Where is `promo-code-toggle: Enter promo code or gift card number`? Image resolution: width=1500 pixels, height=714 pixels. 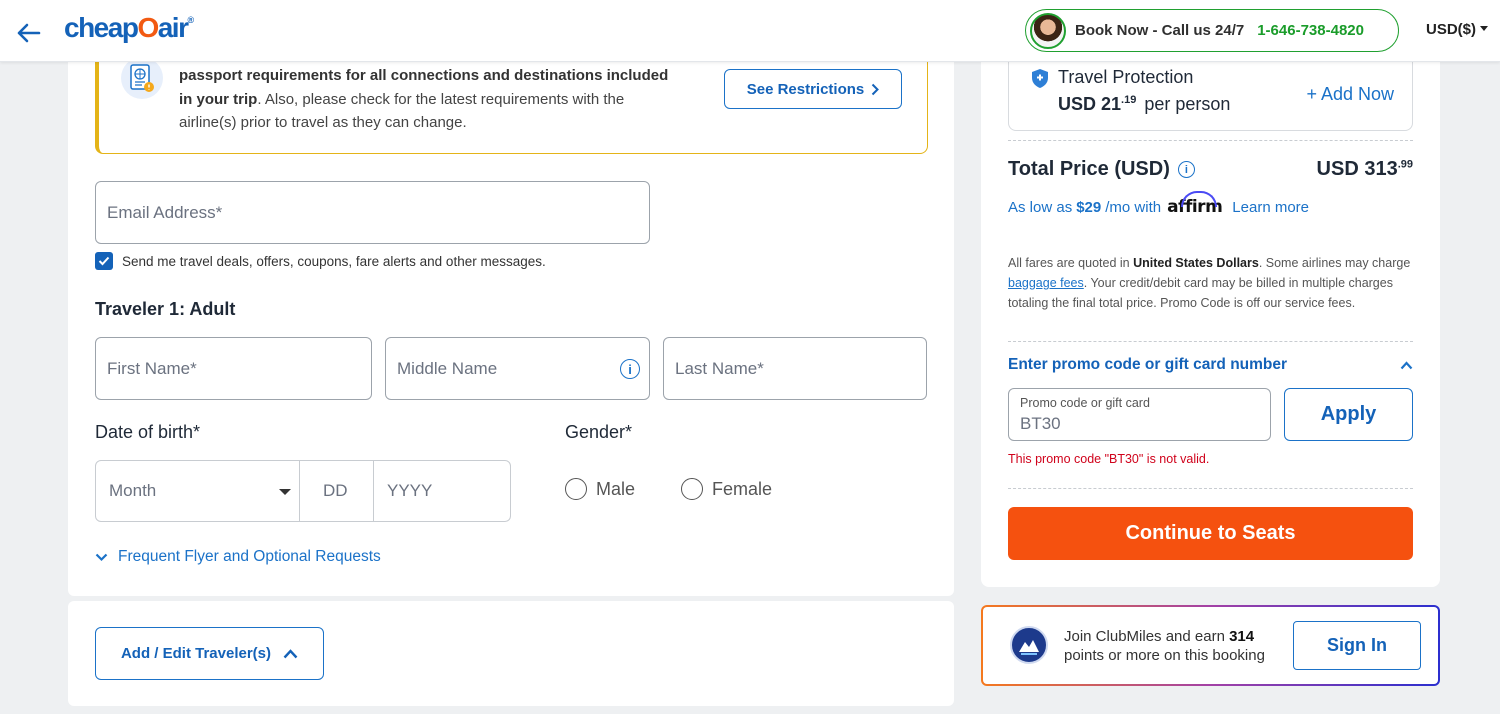
promo-code-toggle: Enter promo code or gift card number is located at coordinates (1210, 365).